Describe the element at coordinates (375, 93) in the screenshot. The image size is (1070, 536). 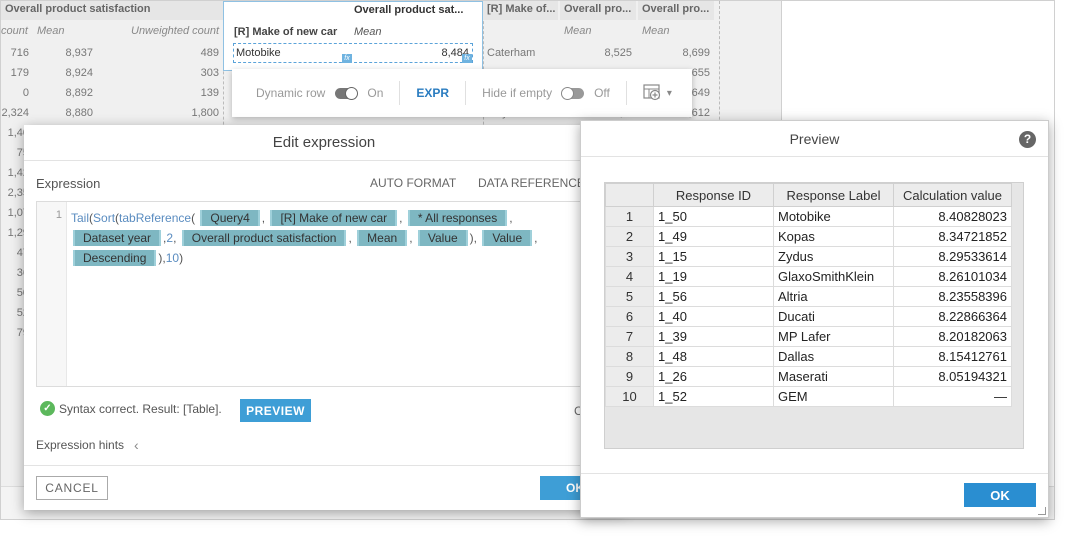
I see `dynamic-row-state: On` at that location.